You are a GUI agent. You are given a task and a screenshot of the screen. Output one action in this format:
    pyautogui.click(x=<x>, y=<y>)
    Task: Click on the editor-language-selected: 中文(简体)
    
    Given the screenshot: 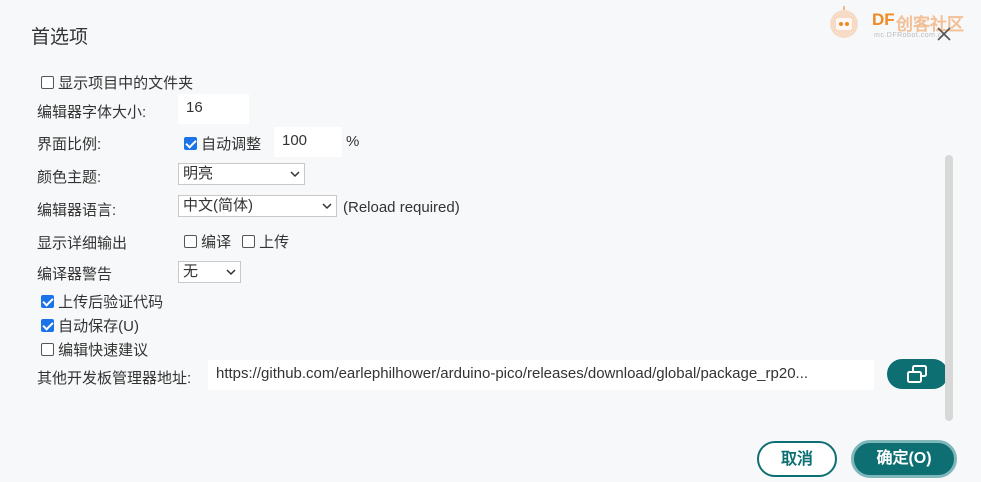 What is the action you would take?
    pyautogui.click(x=218, y=205)
    